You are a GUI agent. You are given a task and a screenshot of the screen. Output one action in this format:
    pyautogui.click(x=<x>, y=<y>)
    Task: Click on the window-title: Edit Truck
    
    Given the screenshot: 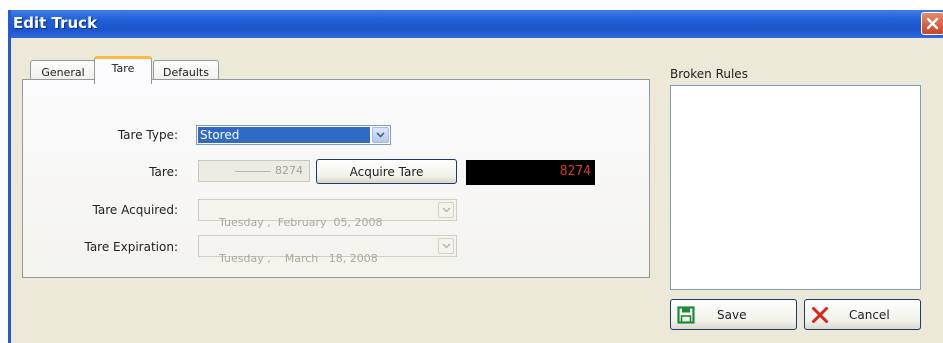 What is the action you would take?
    pyautogui.click(x=55, y=23)
    